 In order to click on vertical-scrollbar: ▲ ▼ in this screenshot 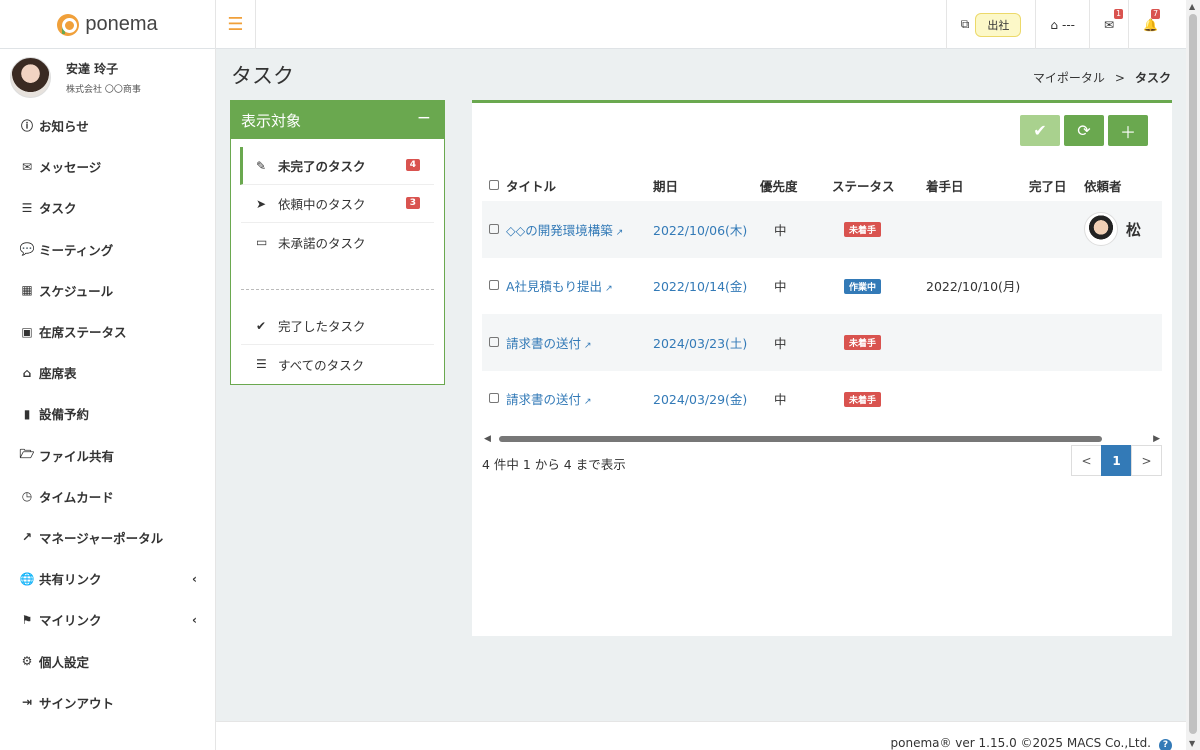, I will do `click(1193, 375)`.